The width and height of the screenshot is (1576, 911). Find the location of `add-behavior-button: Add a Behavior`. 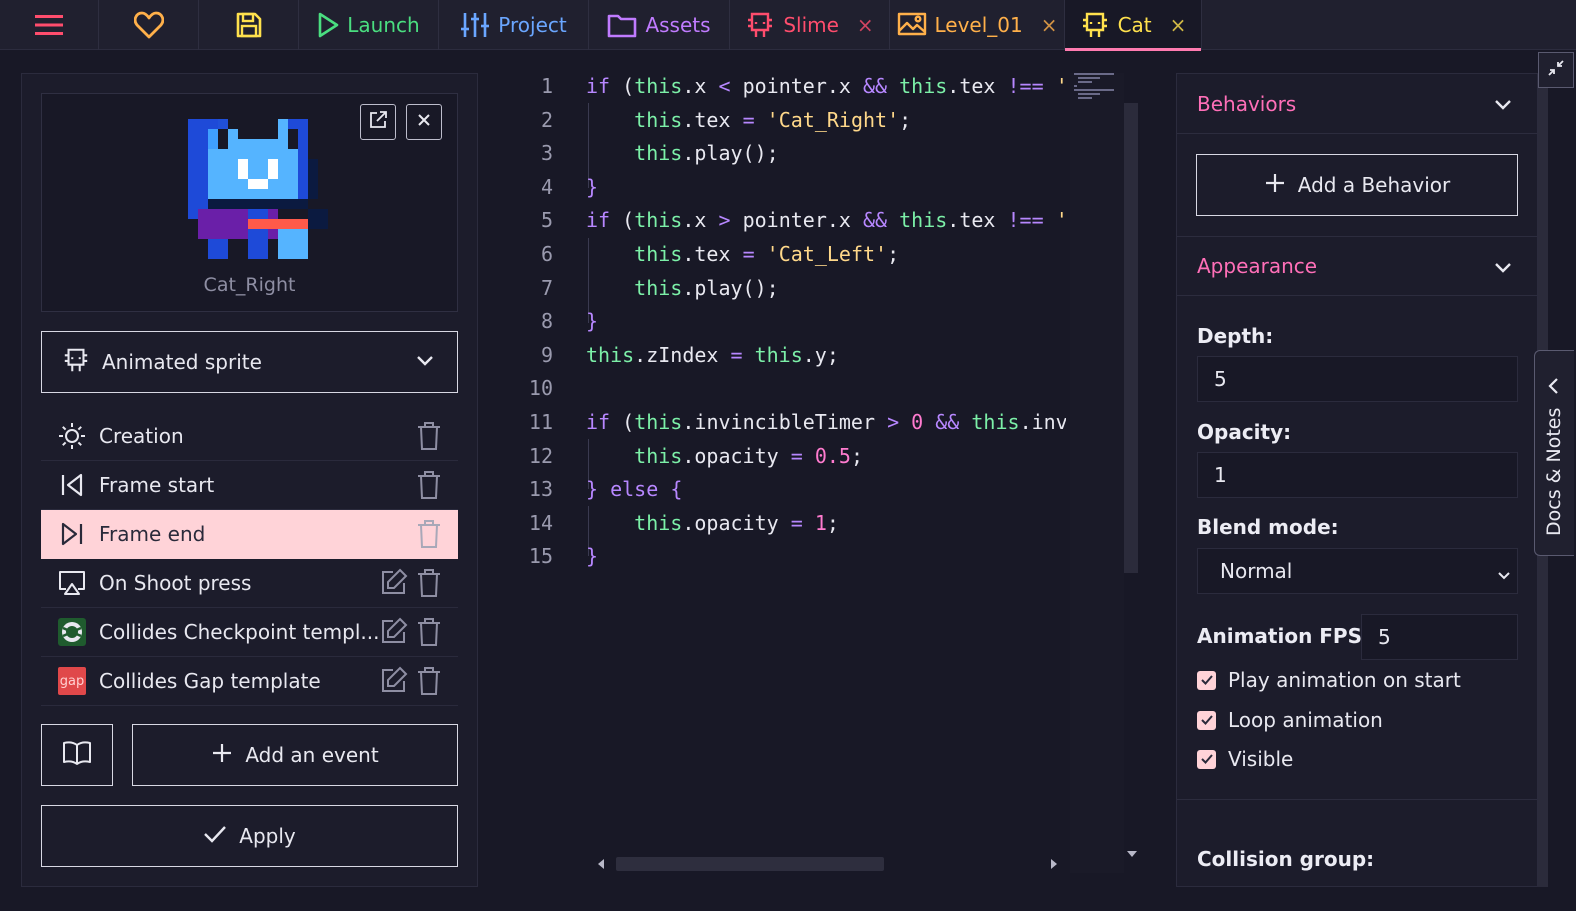

add-behavior-button: Add a Behavior is located at coordinates (1357, 185).